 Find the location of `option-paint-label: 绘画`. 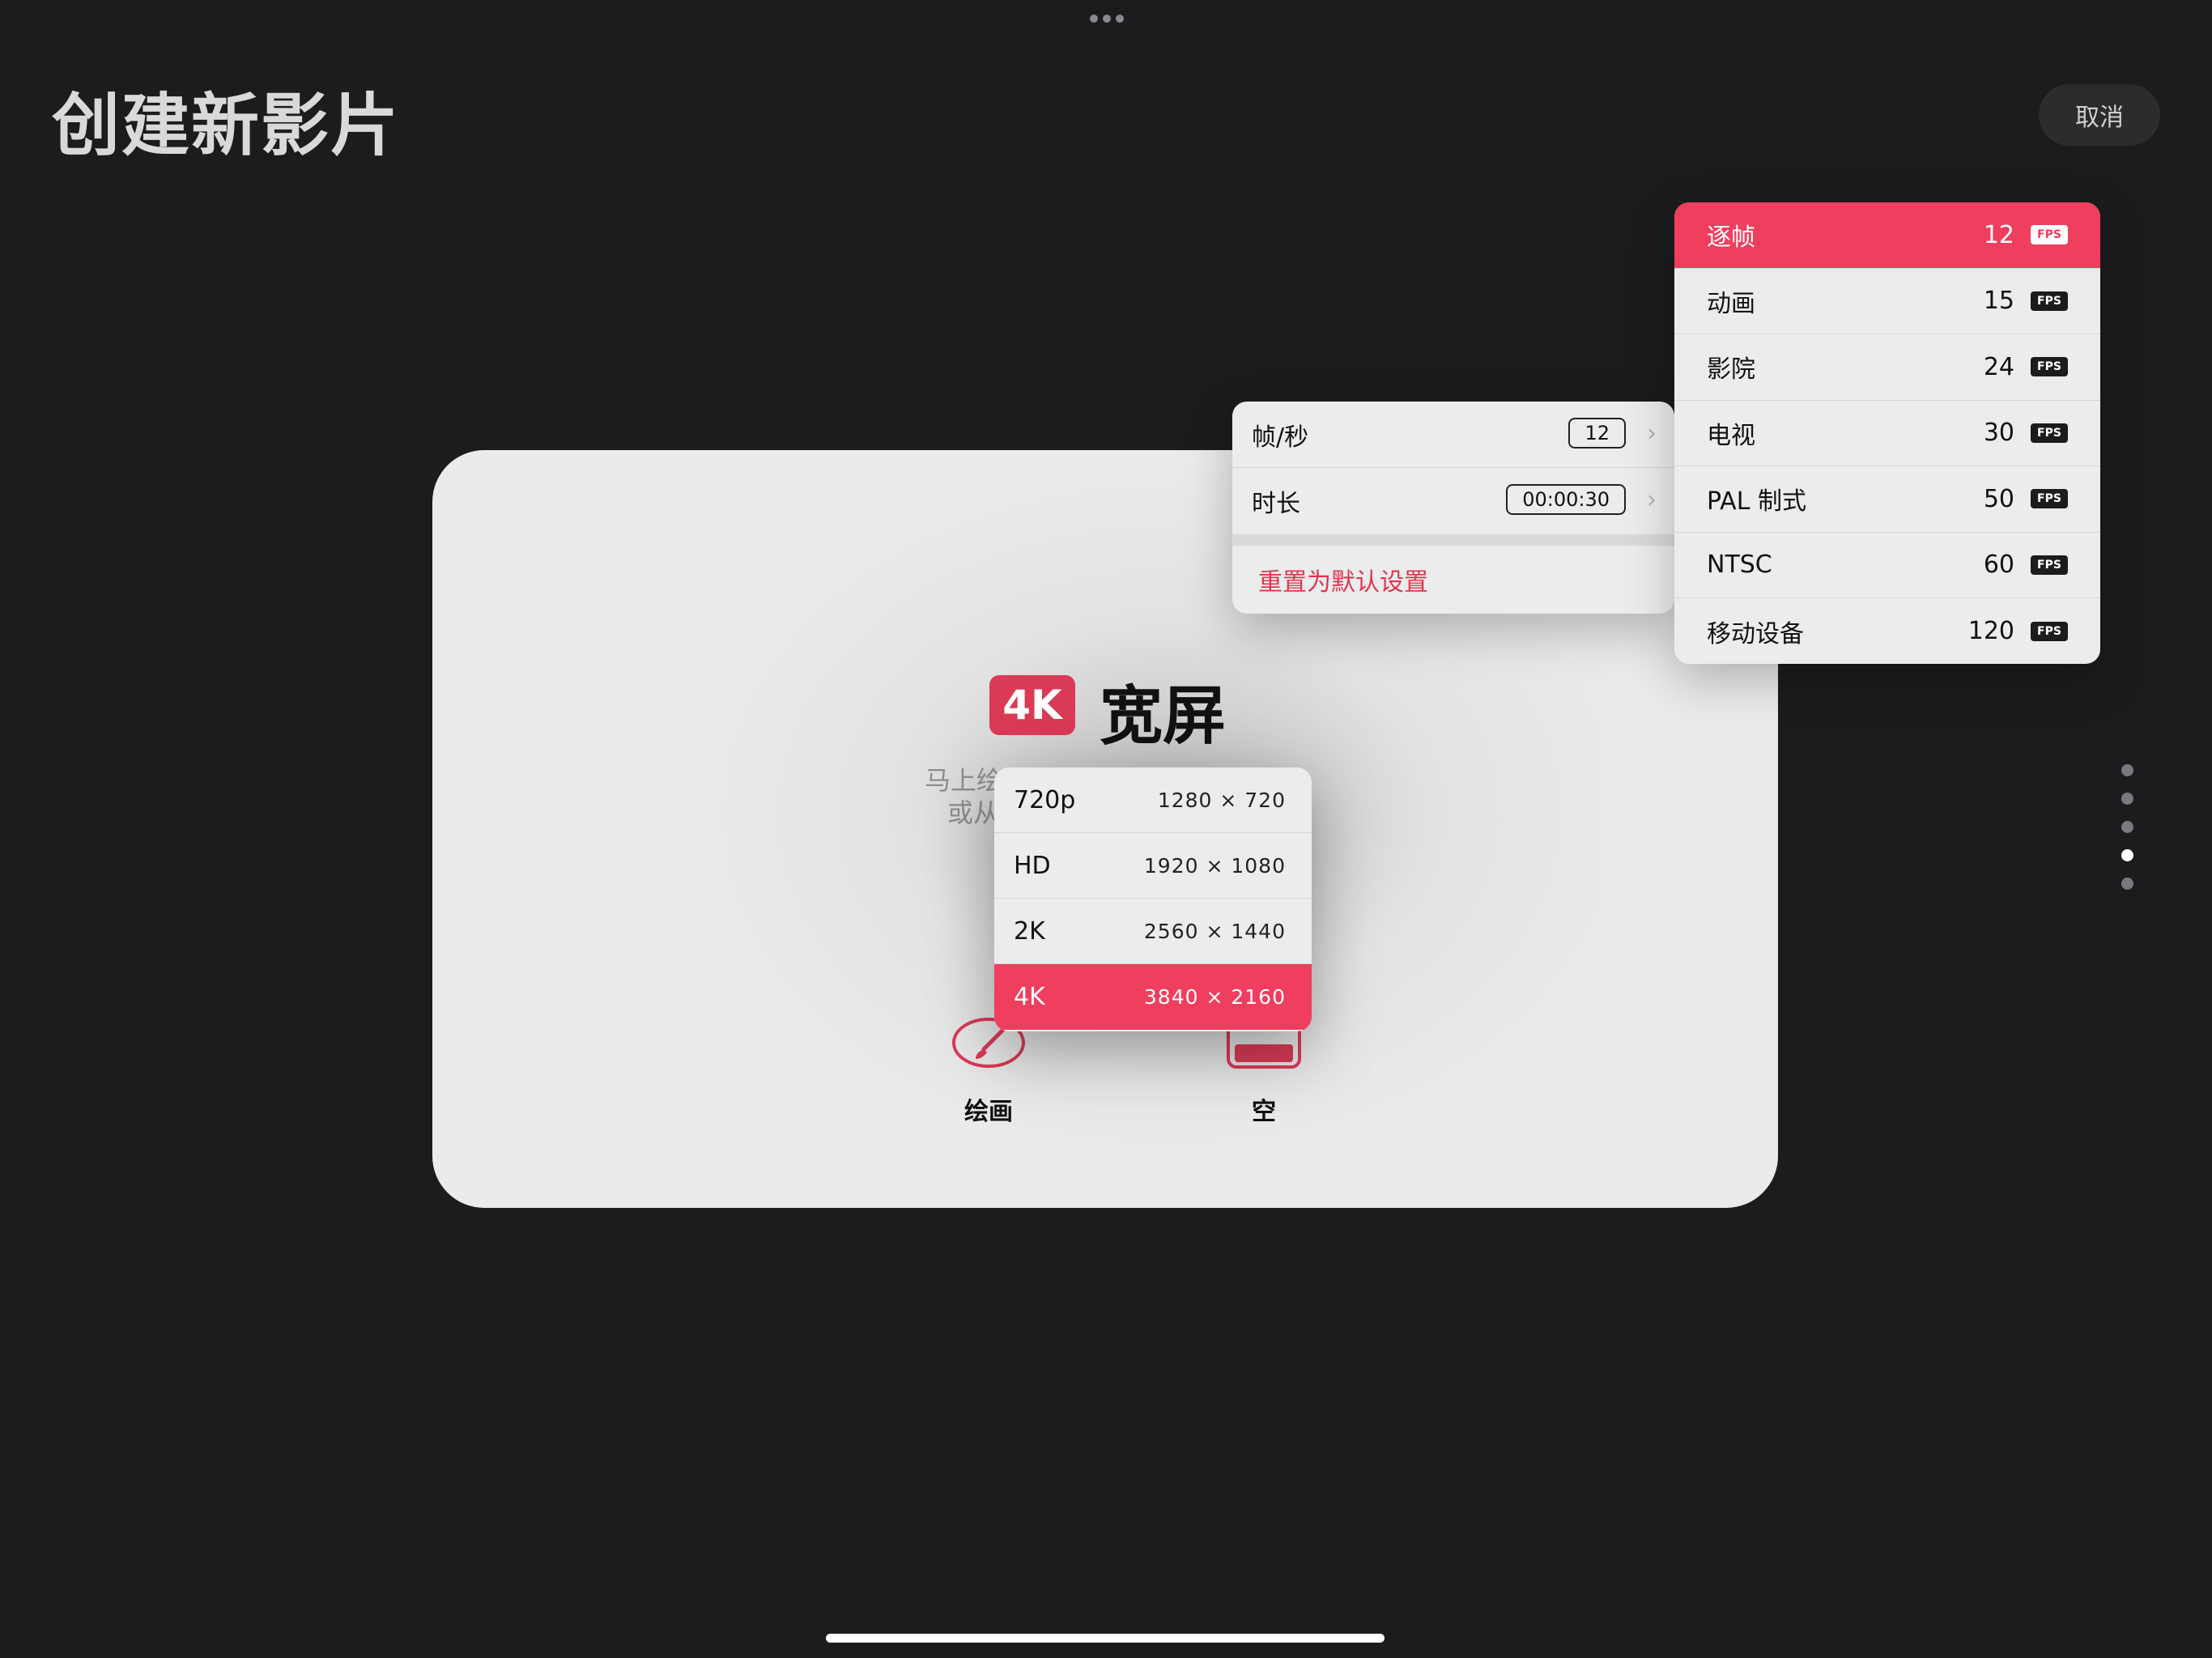

option-paint-label: 绘画 is located at coordinates (989, 1112).